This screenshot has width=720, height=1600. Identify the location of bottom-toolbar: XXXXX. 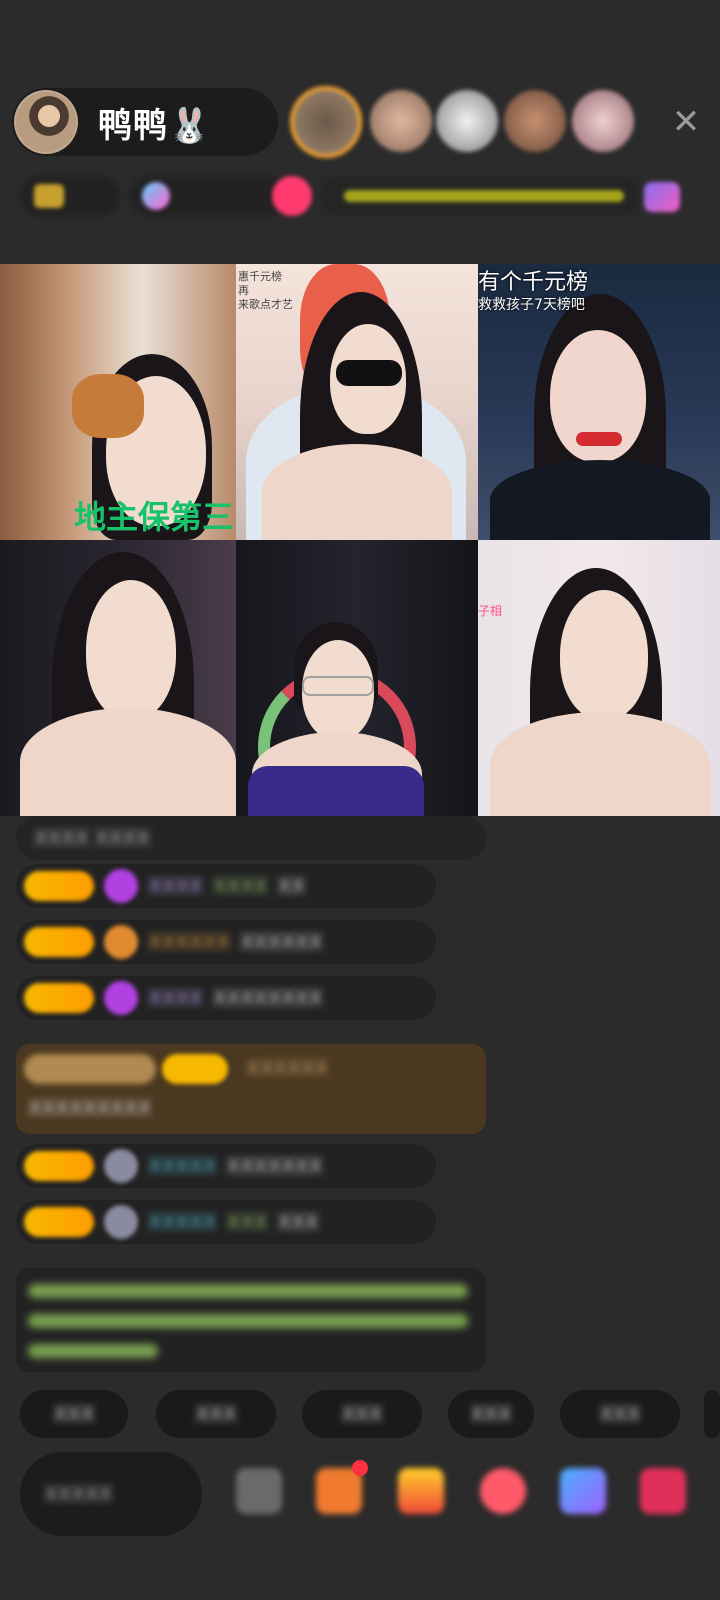
(365, 1494).